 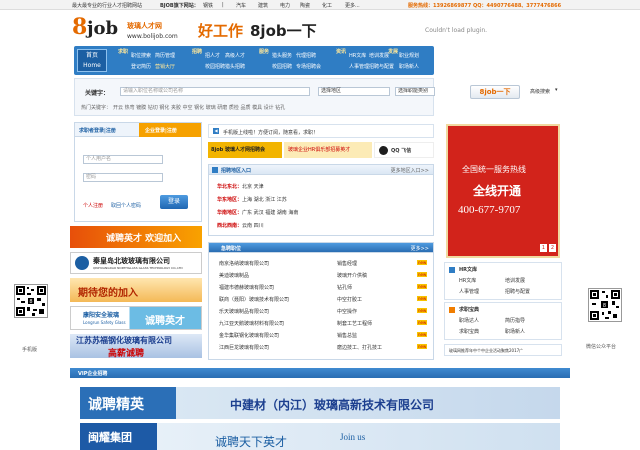 I want to click on job-position: 制套工艺工程师, so click(x=354, y=323).